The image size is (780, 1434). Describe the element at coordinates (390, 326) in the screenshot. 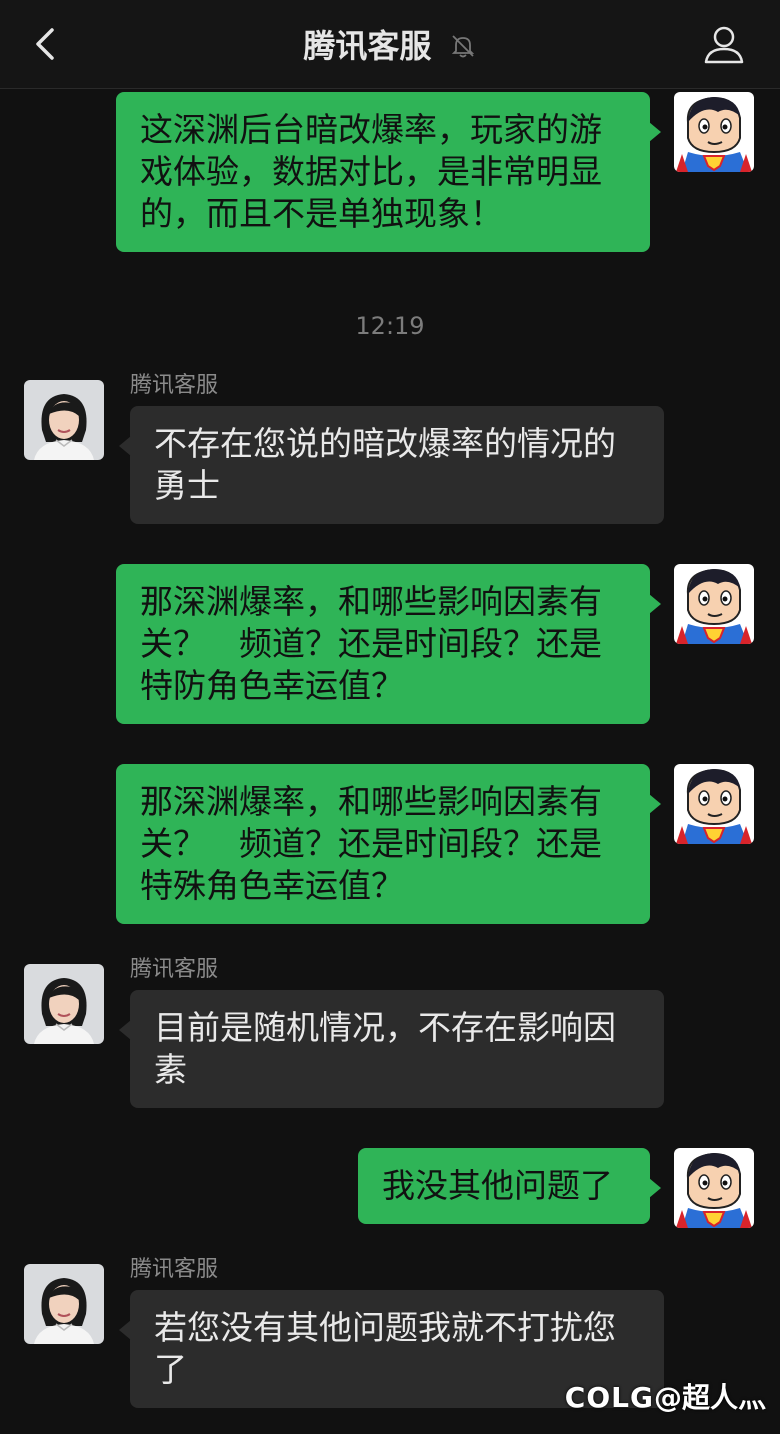

I see `timestamp: 12:19` at that location.